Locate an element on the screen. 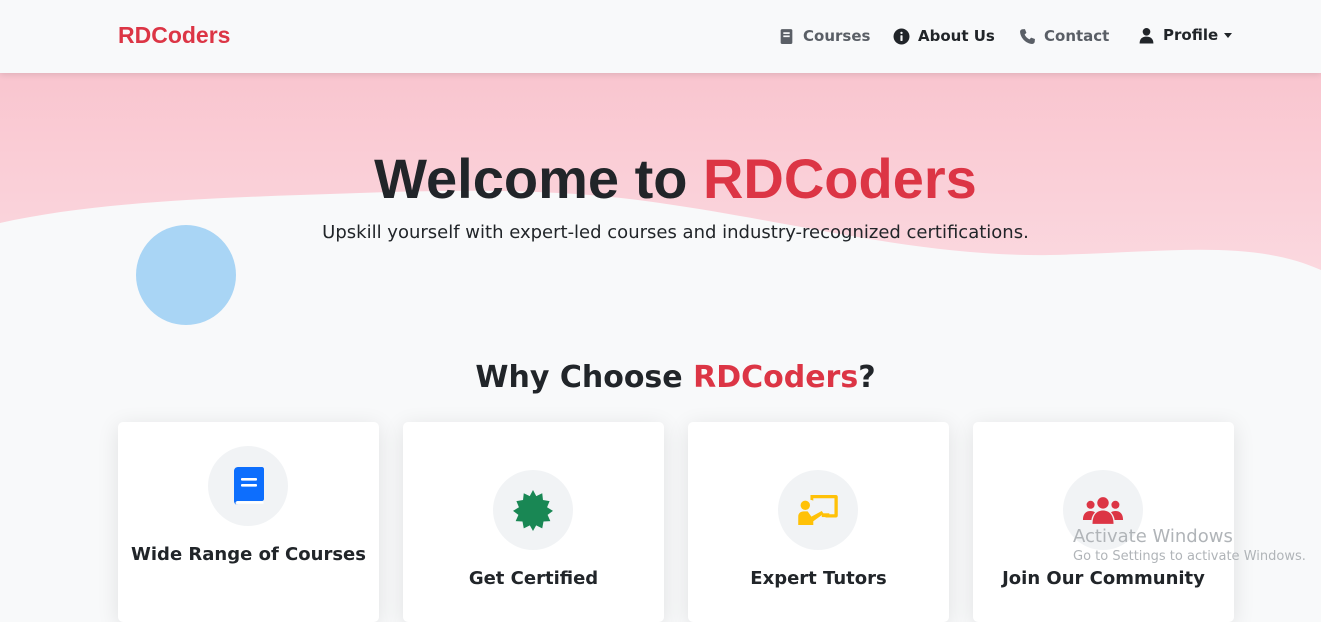 This screenshot has width=1321, height=622. feature-card-certified: Get Certified is located at coordinates (533, 522).